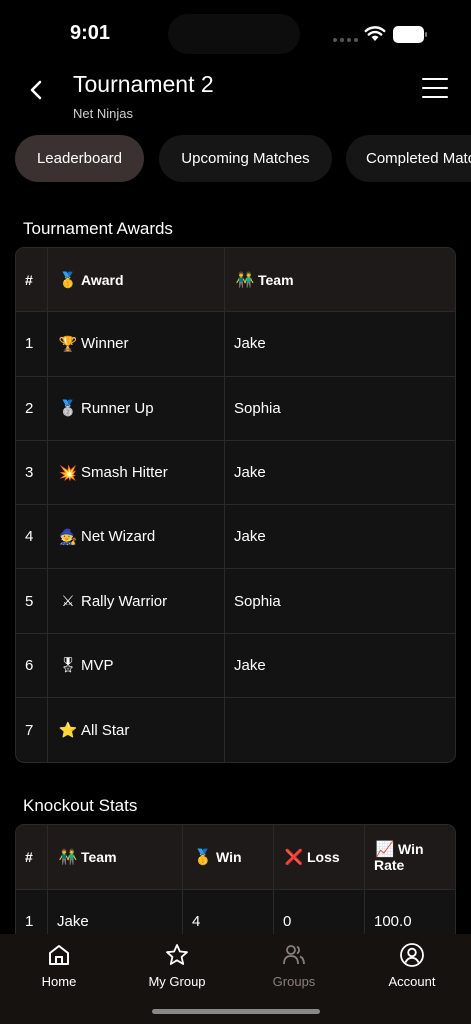 The height and width of the screenshot is (1024, 471). I want to click on awards-header-row: # 🥇 Award 👬 Team, so click(235, 280).